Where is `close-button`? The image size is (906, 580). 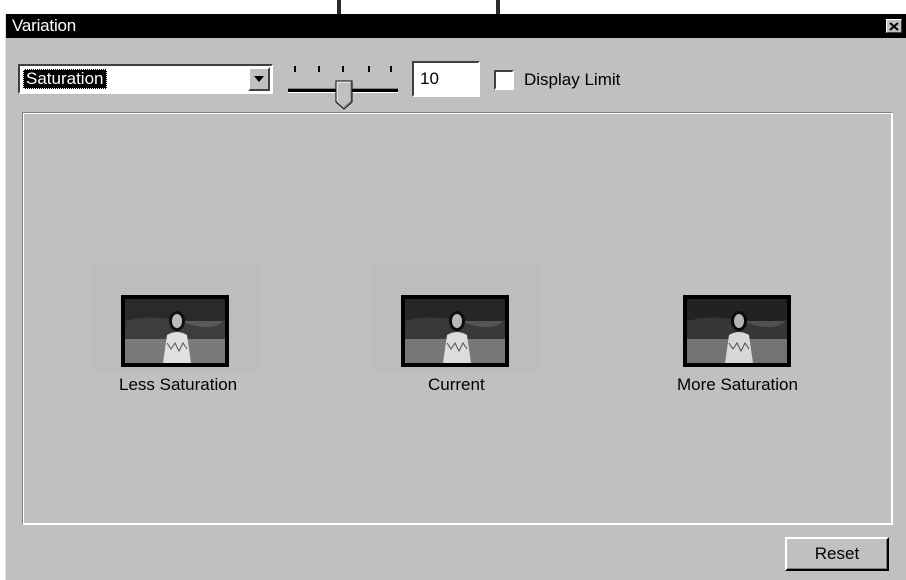
close-button is located at coordinates (894, 26).